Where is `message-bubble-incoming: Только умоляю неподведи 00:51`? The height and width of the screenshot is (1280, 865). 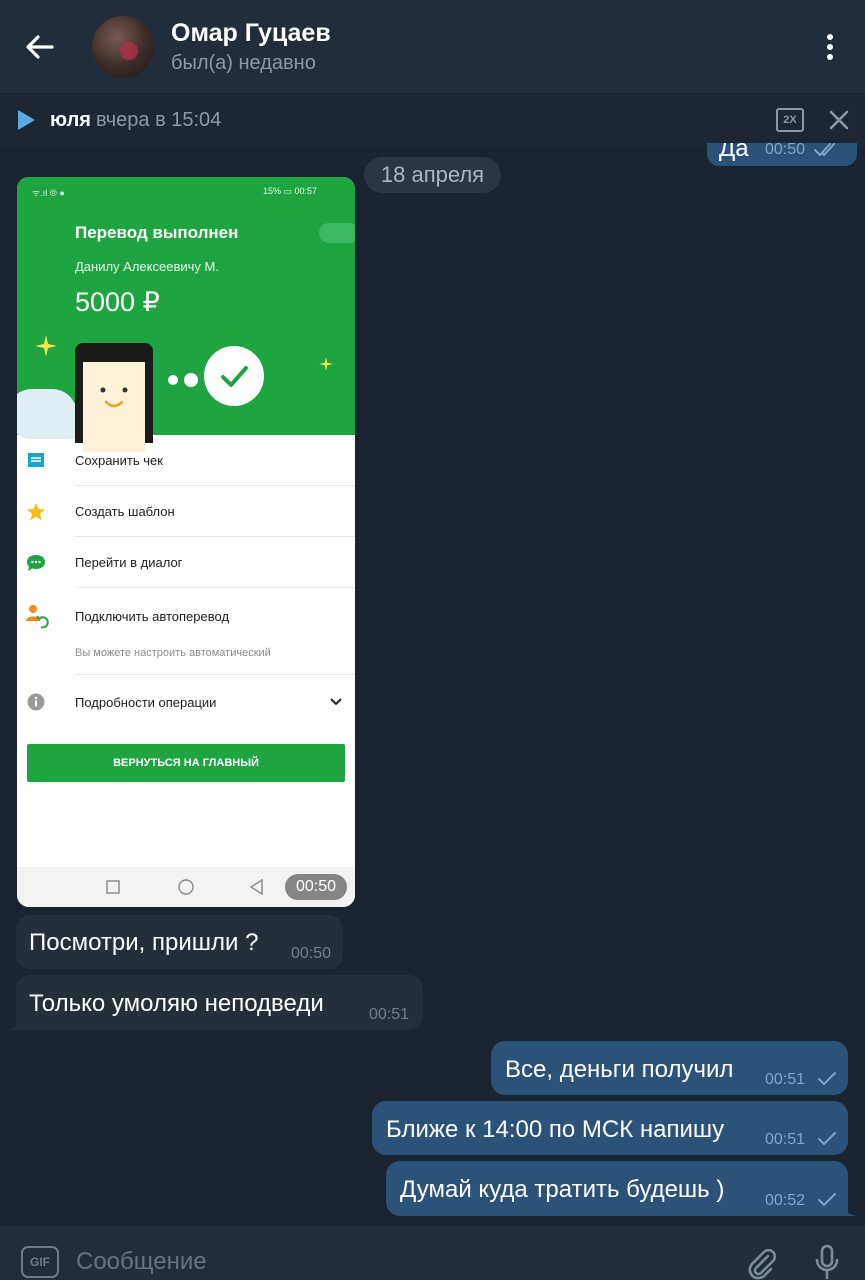
message-bubble-incoming: Только умоляю неподведи 00:51 is located at coordinates (219, 1002).